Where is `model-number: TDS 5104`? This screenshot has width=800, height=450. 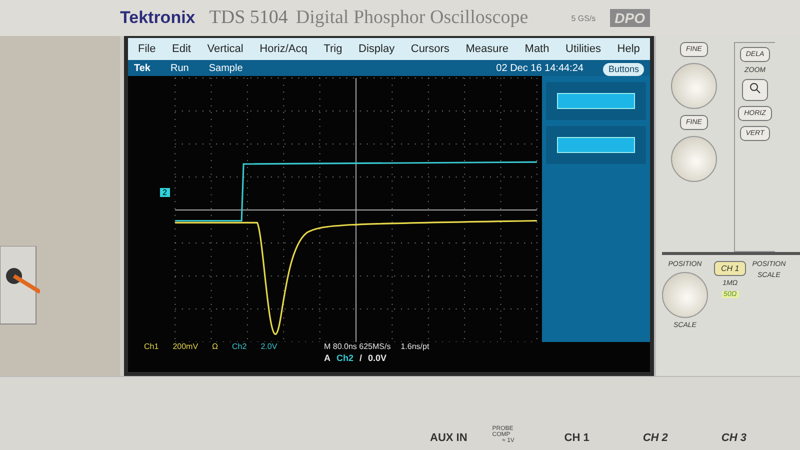
model-number: TDS 5104 is located at coordinates (248, 18).